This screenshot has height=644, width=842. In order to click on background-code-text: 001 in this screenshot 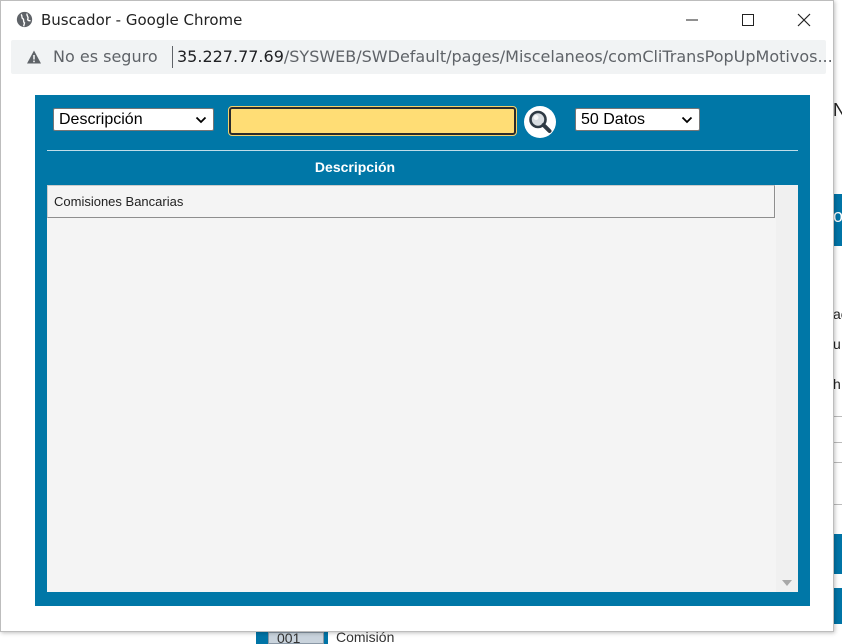, I will do `click(289, 638)`.